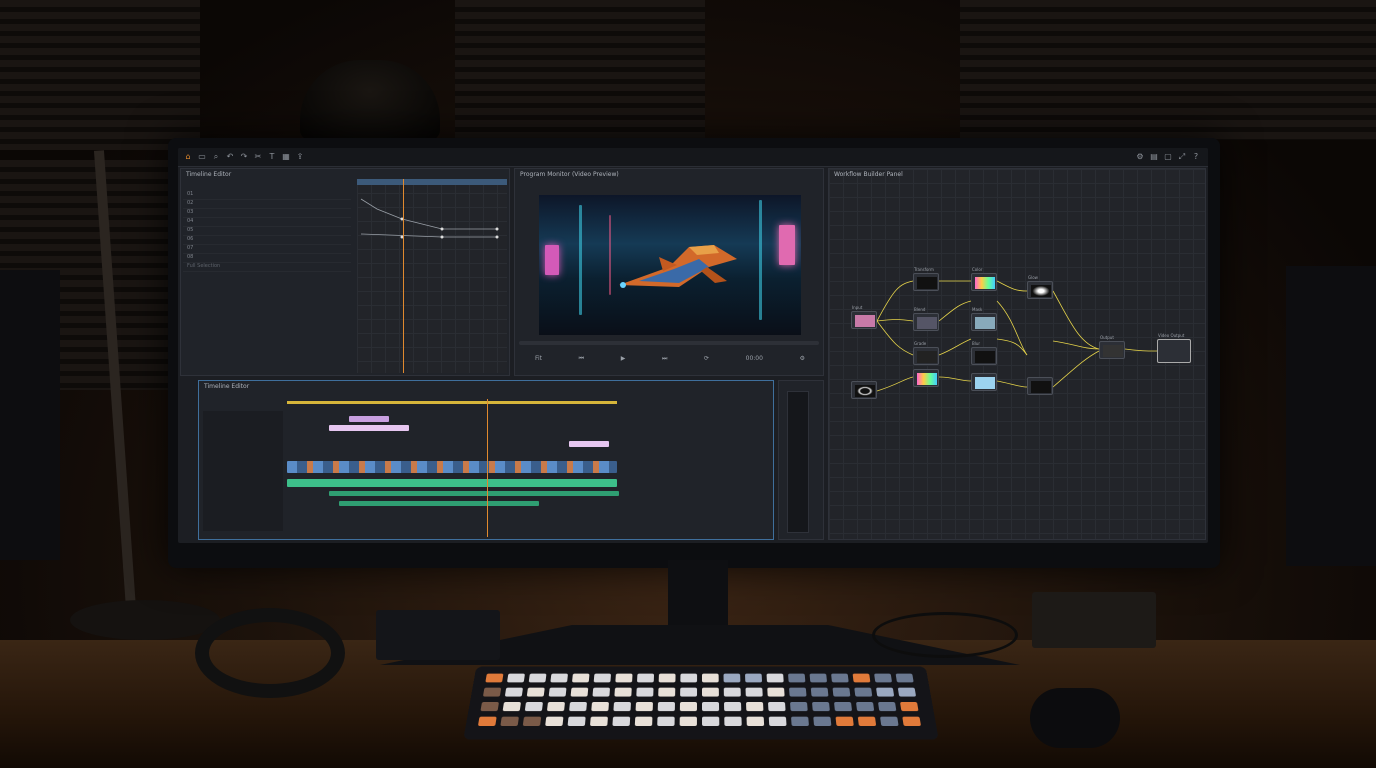  What do you see at coordinates (202, 157) in the screenshot?
I see `folder-icon: ▭` at bounding box center [202, 157].